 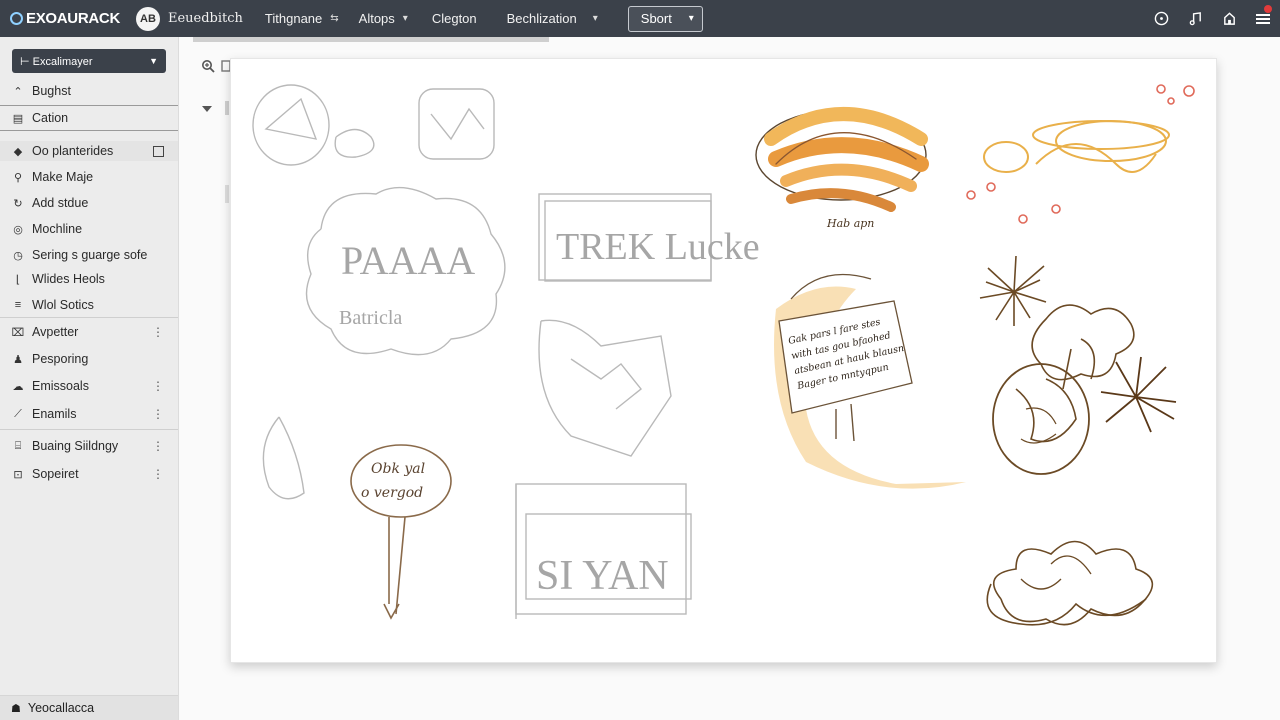 What do you see at coordinates (18, 359) in the screenshot?
I see `person-icon: ♟` at bounding box center [18, 359].